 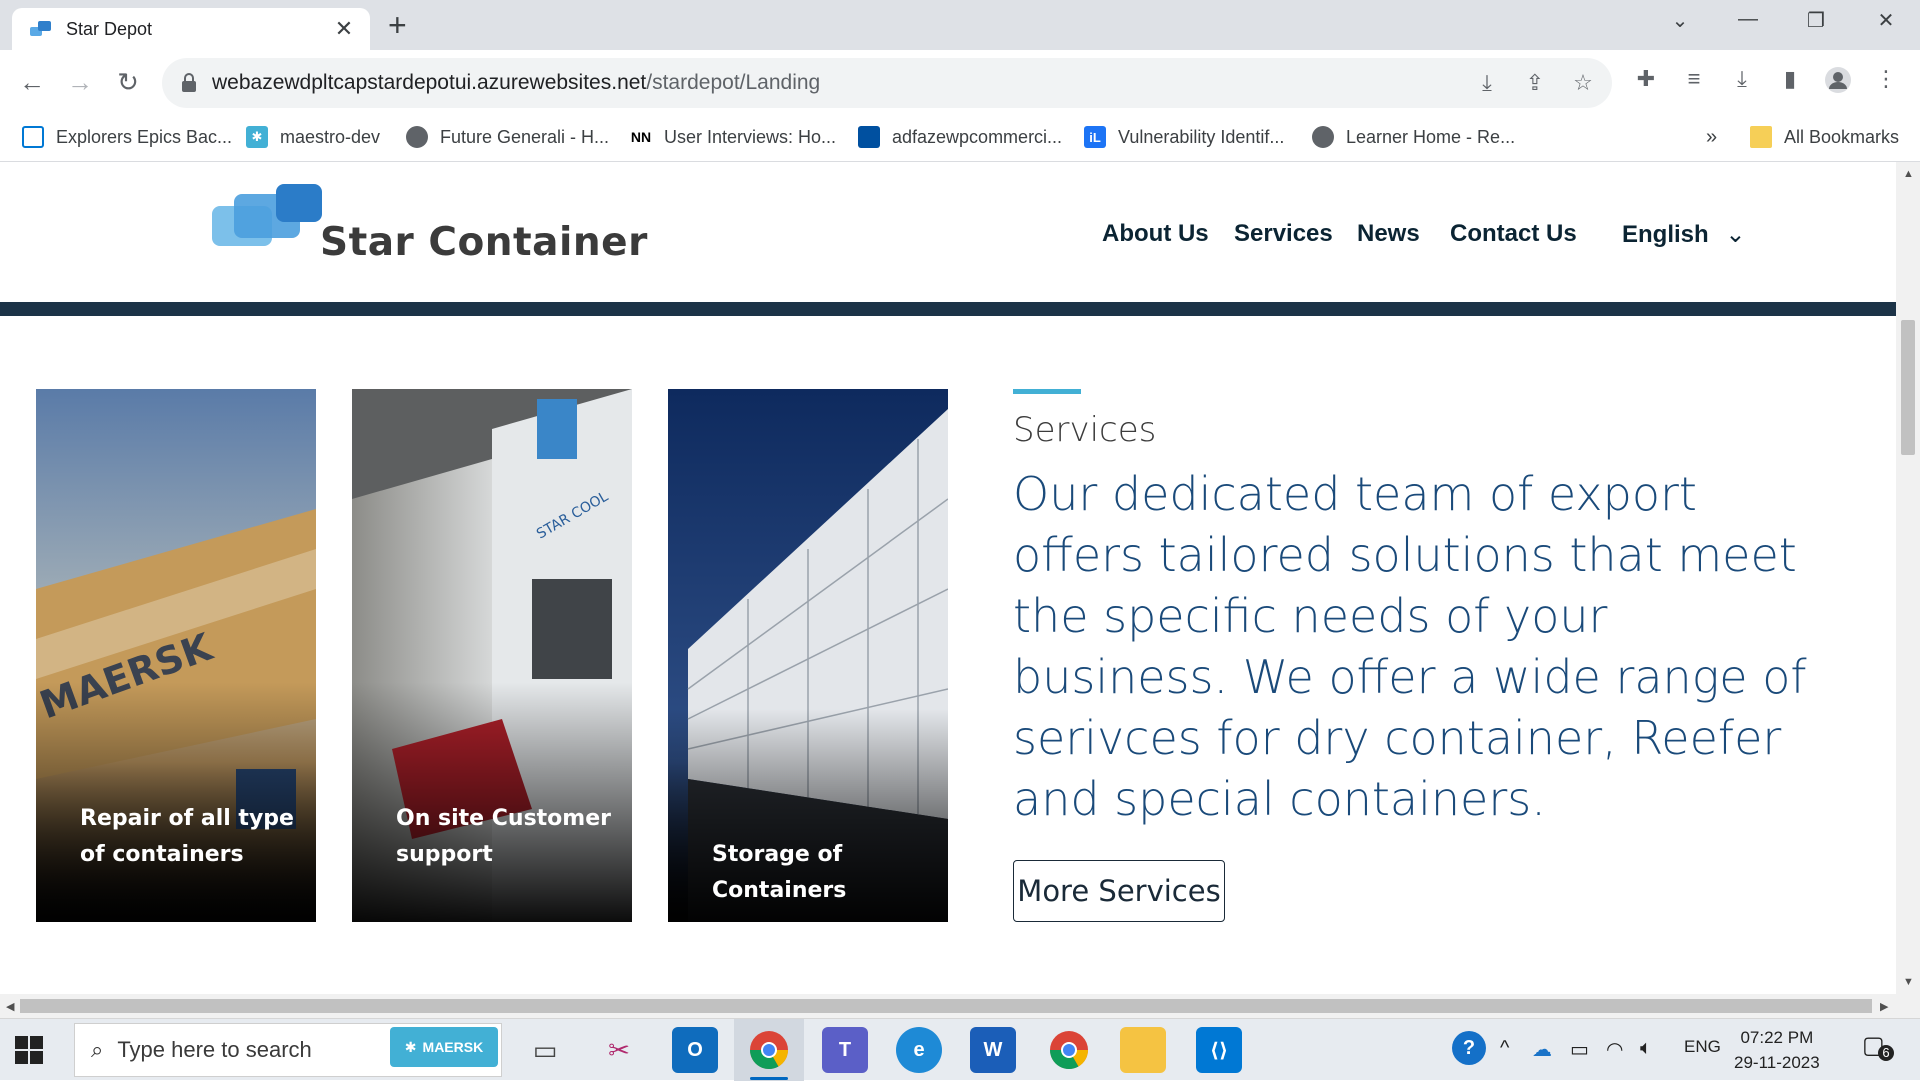 I want to click on task-view-icon: ▭, so click(x=545, y=1050).